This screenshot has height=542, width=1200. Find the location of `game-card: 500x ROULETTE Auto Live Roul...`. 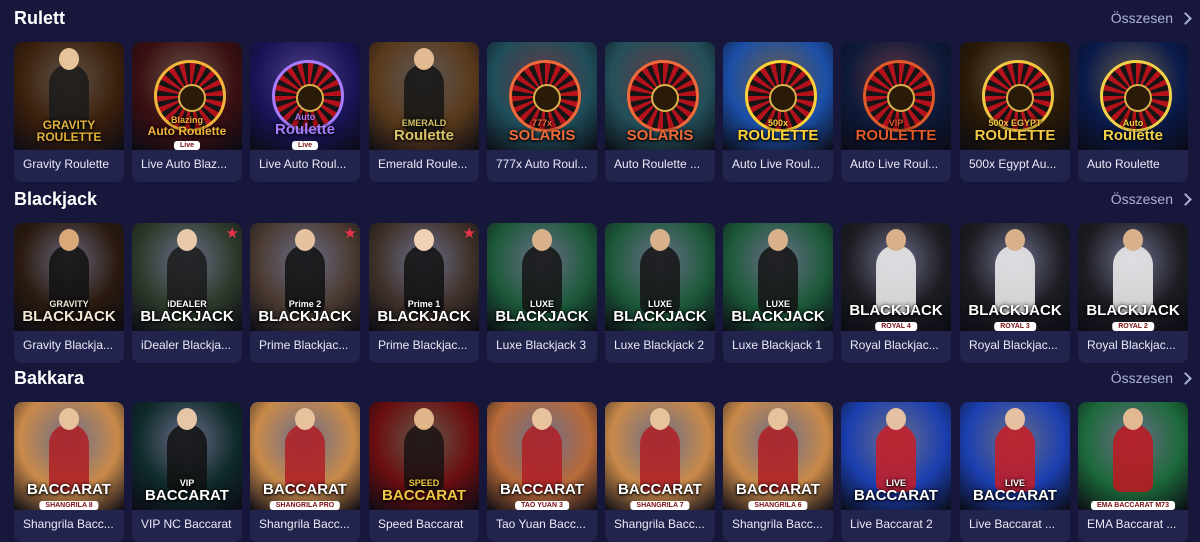

game-card: 500x ROULETTE Auto Live Roul... is located at coordinates (778, 112).